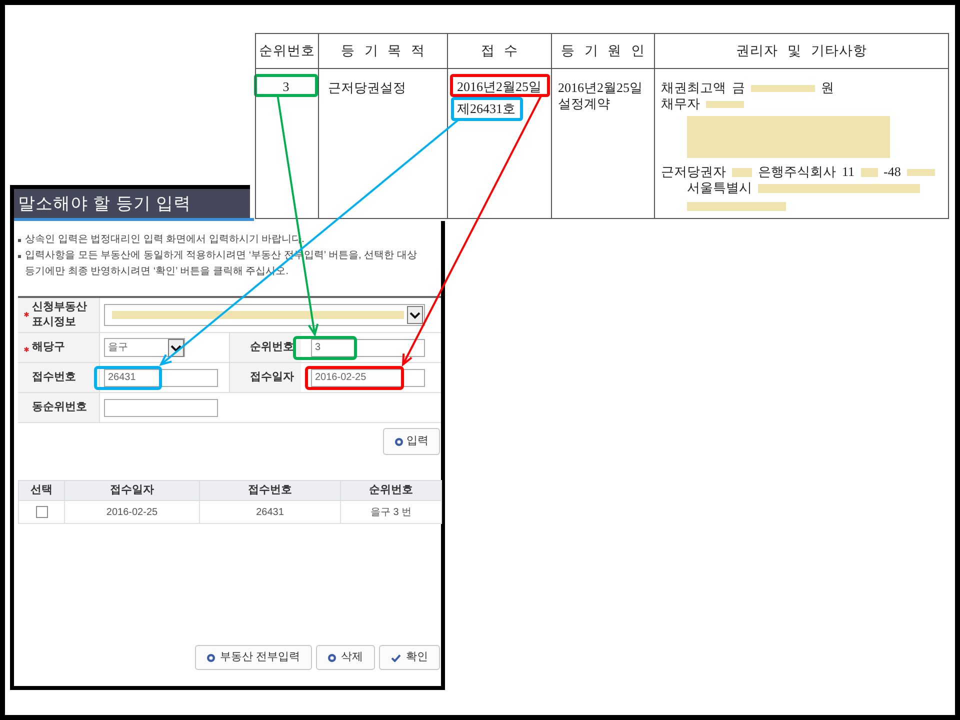 This screenshot has width=960, height=720. I want to click on column-header: 접수번호, so click(270, 490).